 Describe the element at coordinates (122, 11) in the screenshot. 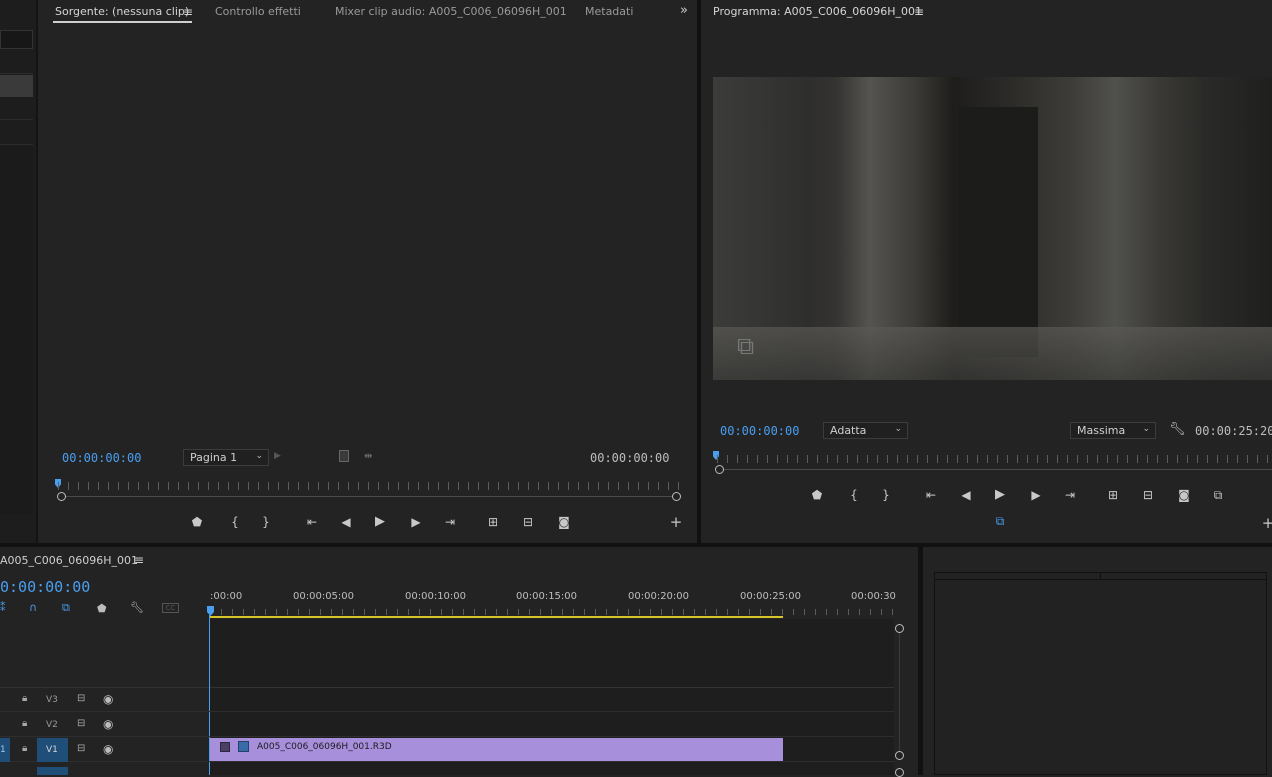

I see `tab-source: Sorgente: (nessuna clip)` at that location.